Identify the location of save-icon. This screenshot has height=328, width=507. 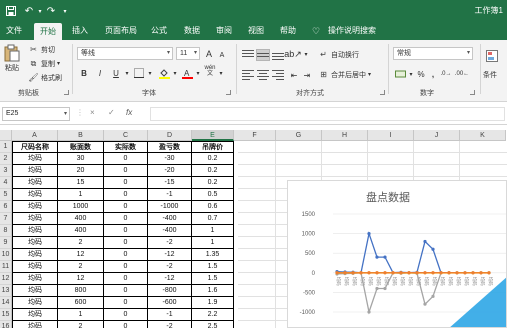
(11, 11).